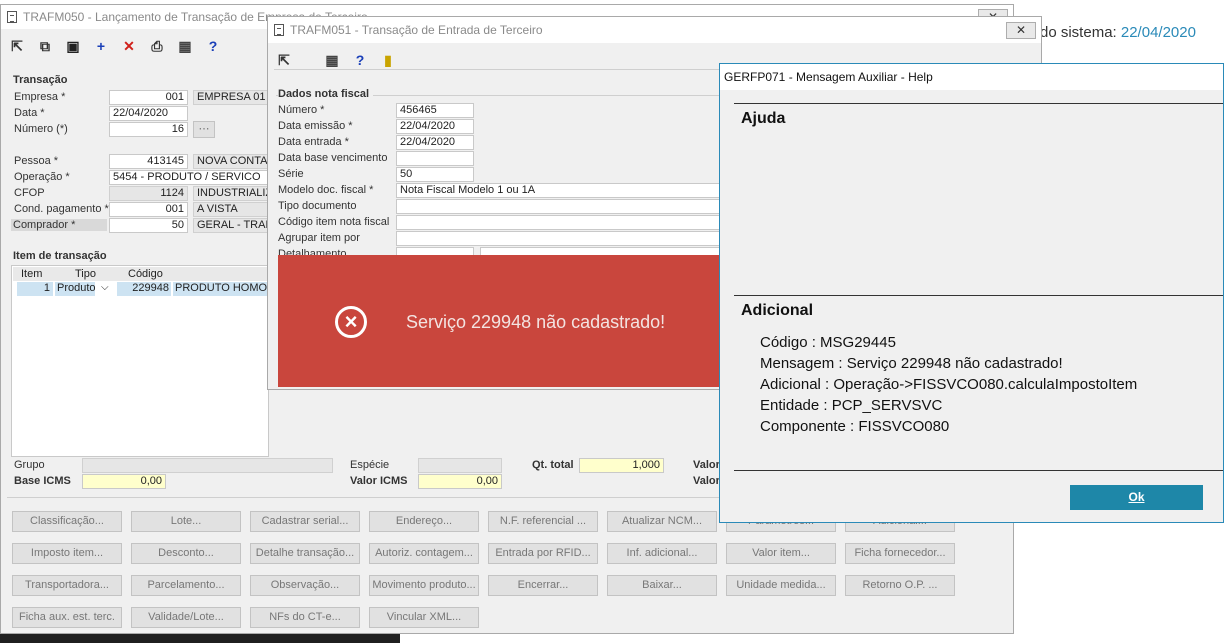 Image resolution: width=1224 pixels, height=643 pixels. What do you see at coordinates (763, 118) in the screenshot?
I see `ajuda-heading: Ajuda` at bounding box center [763, 118].